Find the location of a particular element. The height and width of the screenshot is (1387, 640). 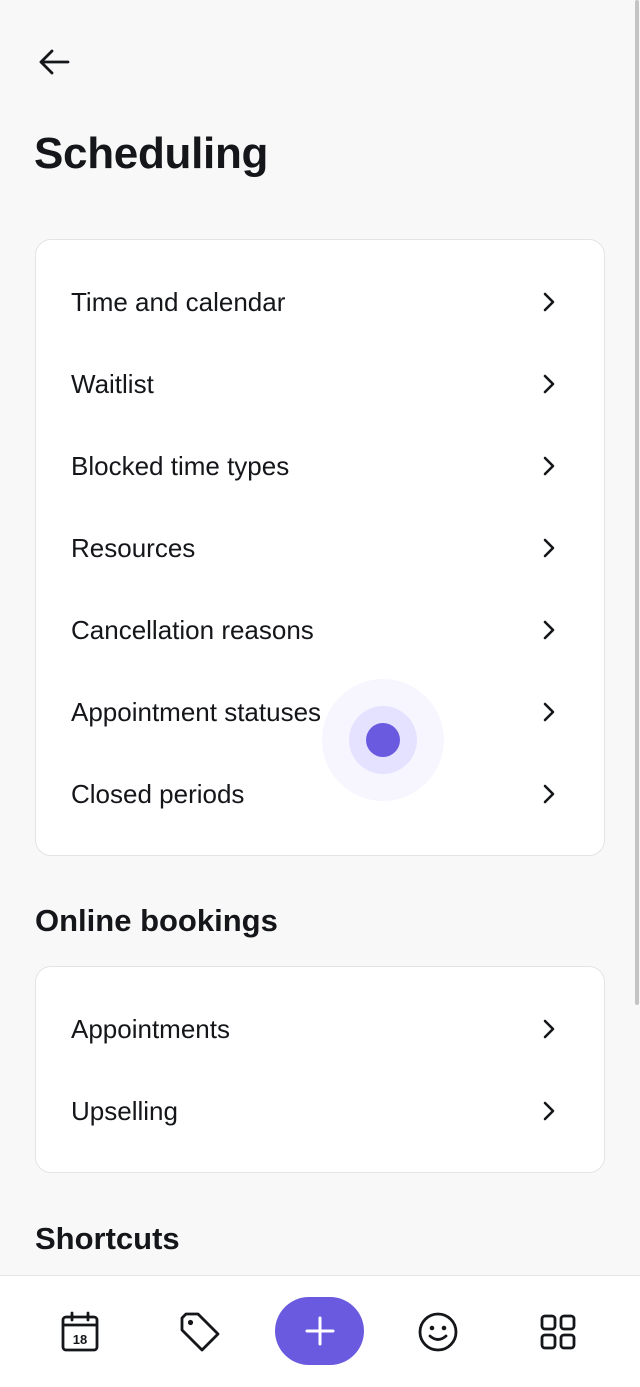

section-title-online-bookings: Online bookings is located at coordinates (156, 920).